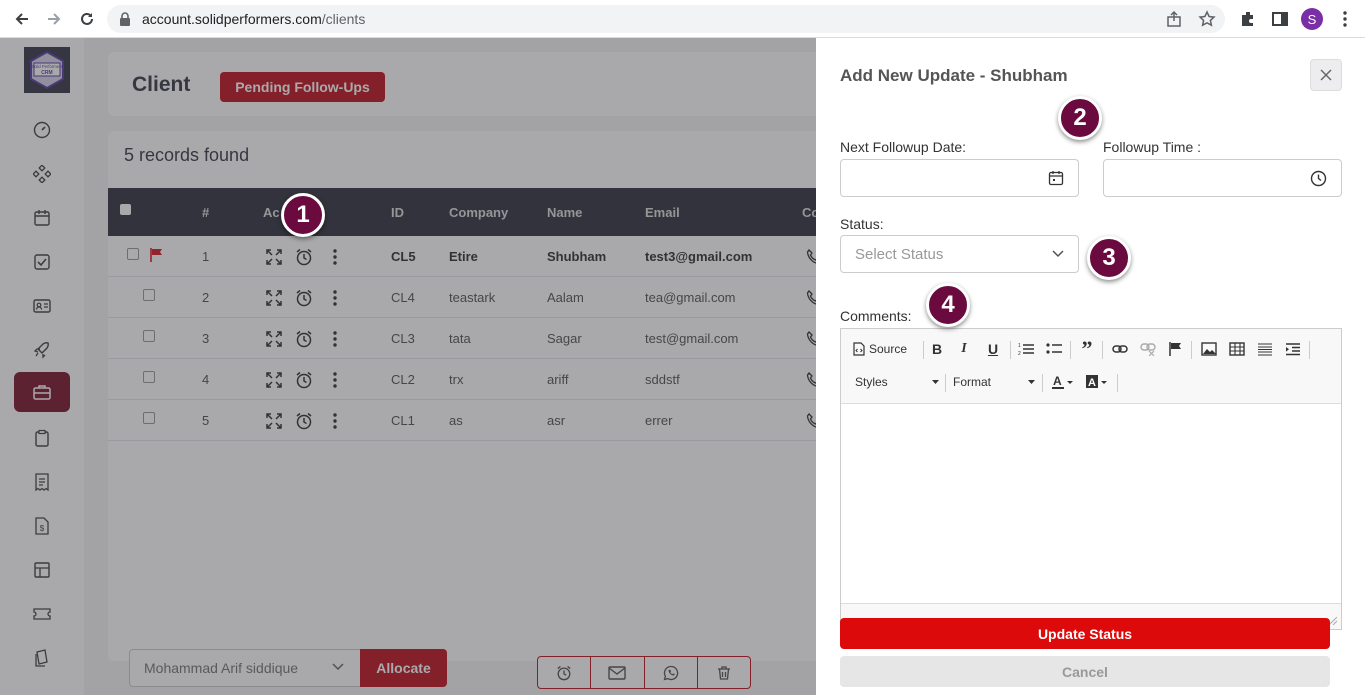  I want to click on close-icon, so click(1326, 75).